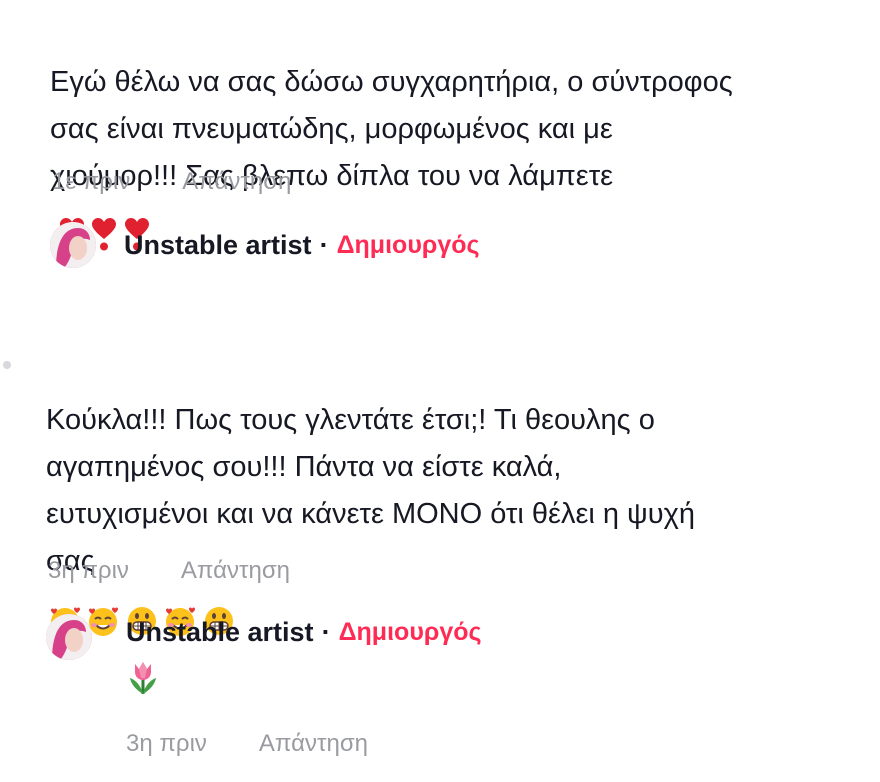 The height and width of the screenshot is (782, 880). What do you see at coordinates (143, 678) in the screenshot?
I see `tulip-icon` at bounding box center [143, 678].